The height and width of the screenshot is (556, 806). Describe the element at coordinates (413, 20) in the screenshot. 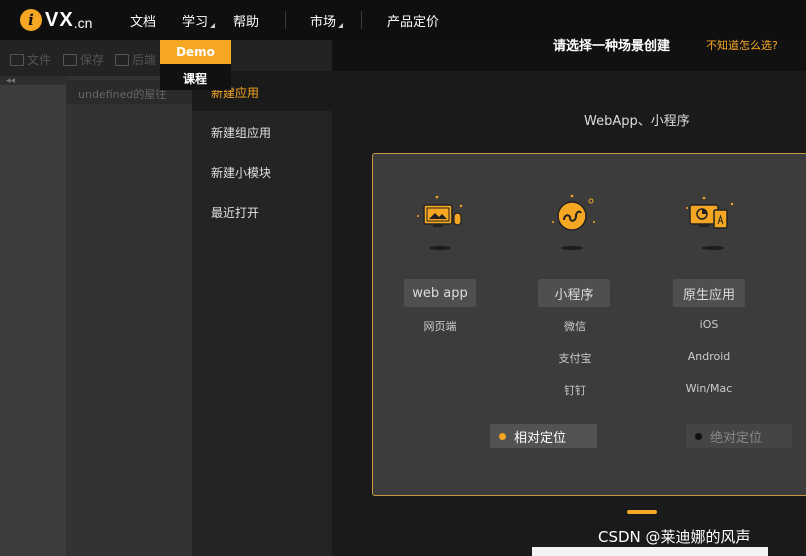

I see `nav-pricing: 产品定价` at that location.